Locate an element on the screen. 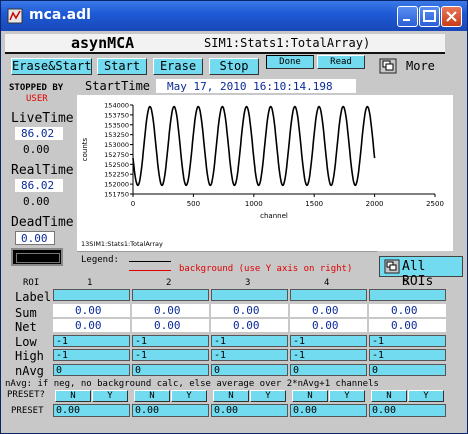 The height and width of the screenshot is (434, 468). x-tick-label: 2500 is located at coordinates (435, 204).